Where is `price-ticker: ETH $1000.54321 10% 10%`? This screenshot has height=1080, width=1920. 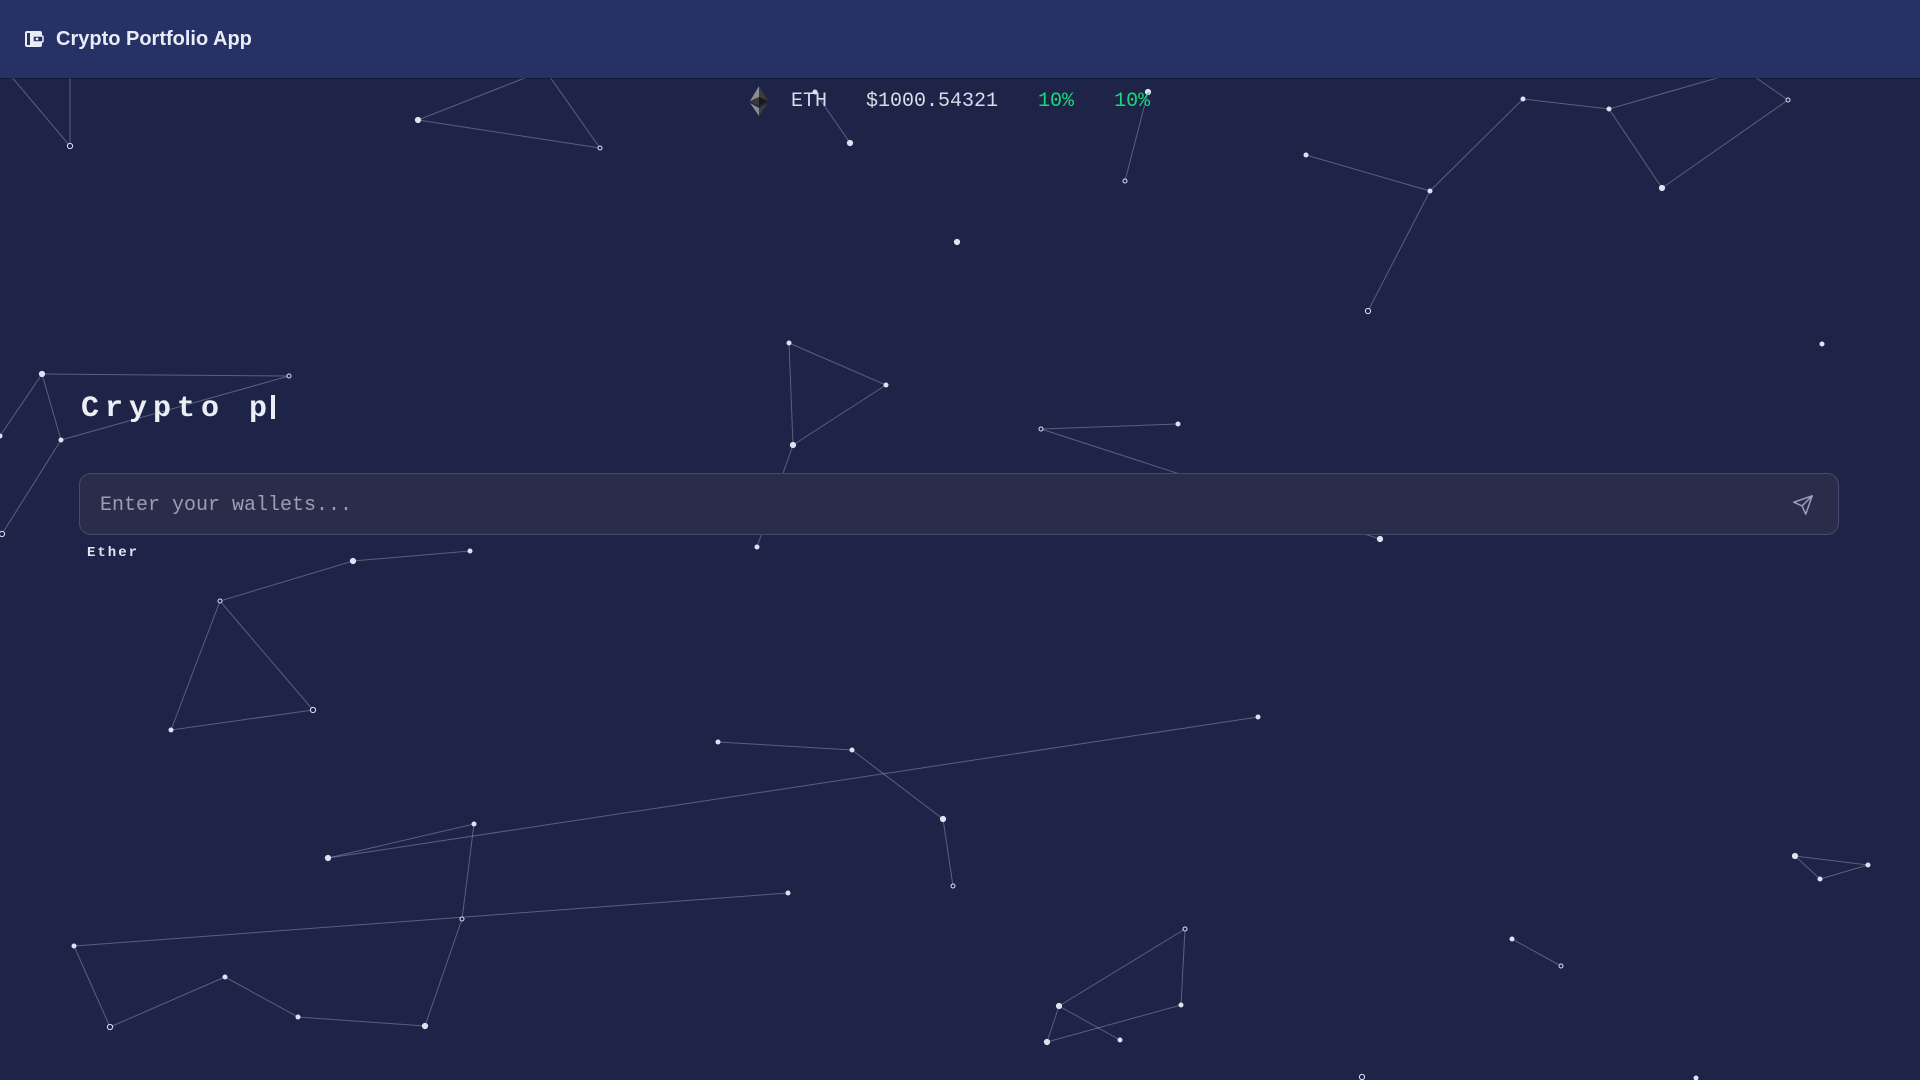 price-ticker: ETH $1000.54321 10% 10% is located at coordinates (949, 101).